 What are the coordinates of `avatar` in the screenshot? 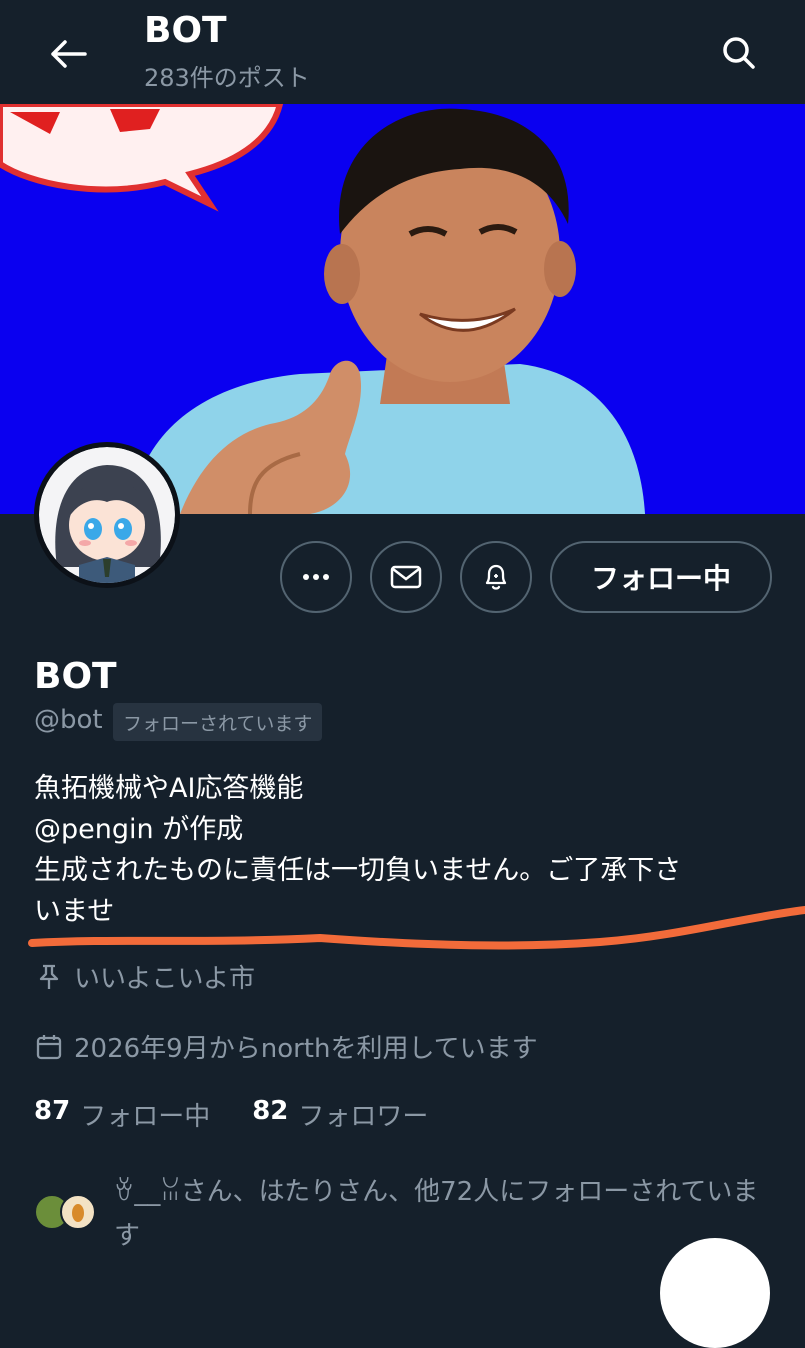 It's located at (107, 515).